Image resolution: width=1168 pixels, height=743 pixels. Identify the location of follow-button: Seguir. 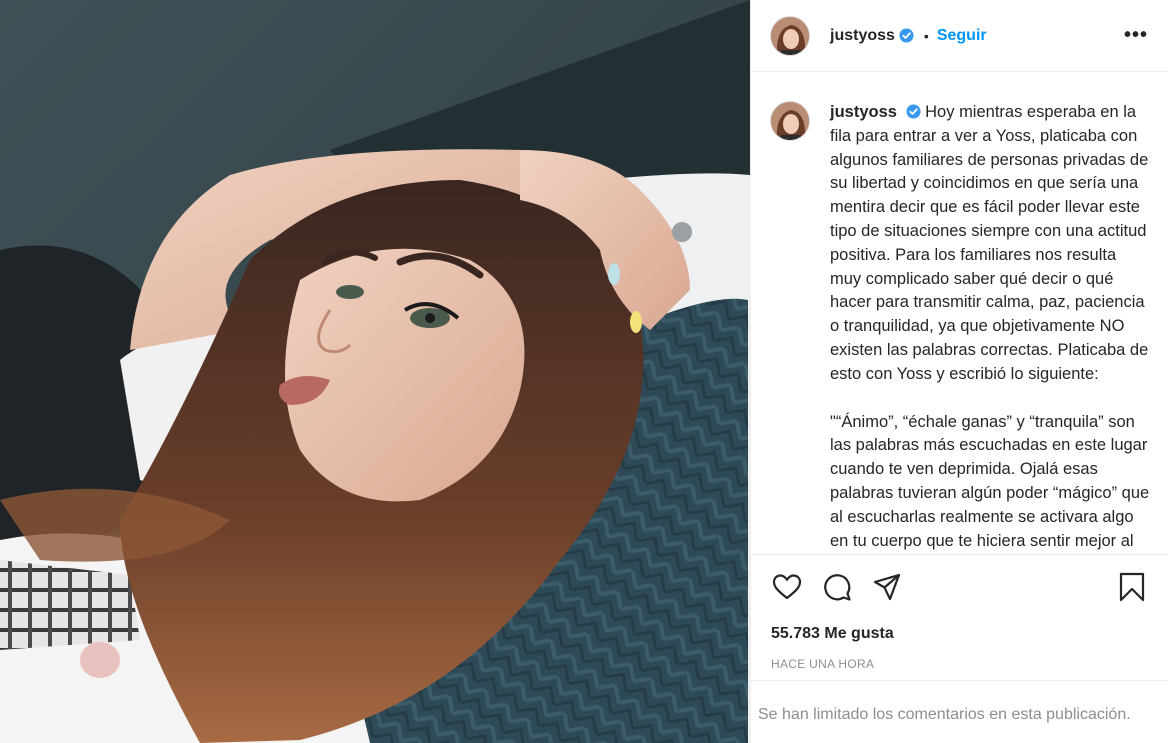
(962, 36).